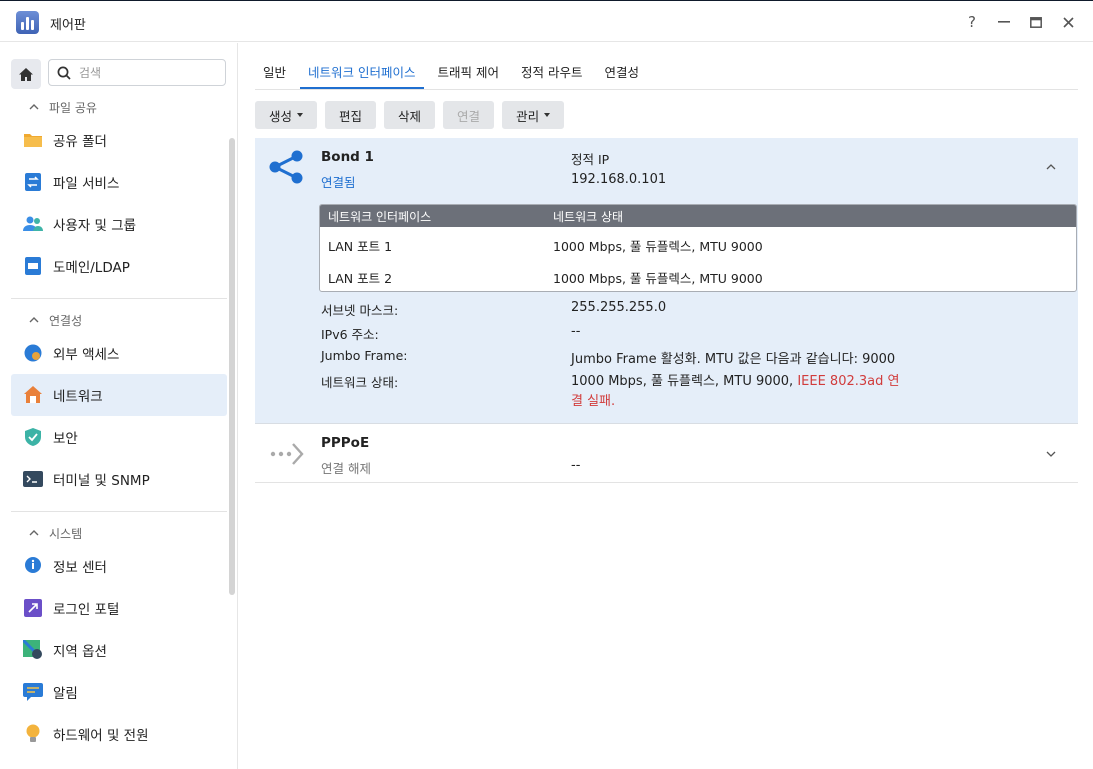 The width and height of the screenshot is (1093, 769). I want to click on sidebar-item-login-portal: 로그인 포털, so click(119, 608).